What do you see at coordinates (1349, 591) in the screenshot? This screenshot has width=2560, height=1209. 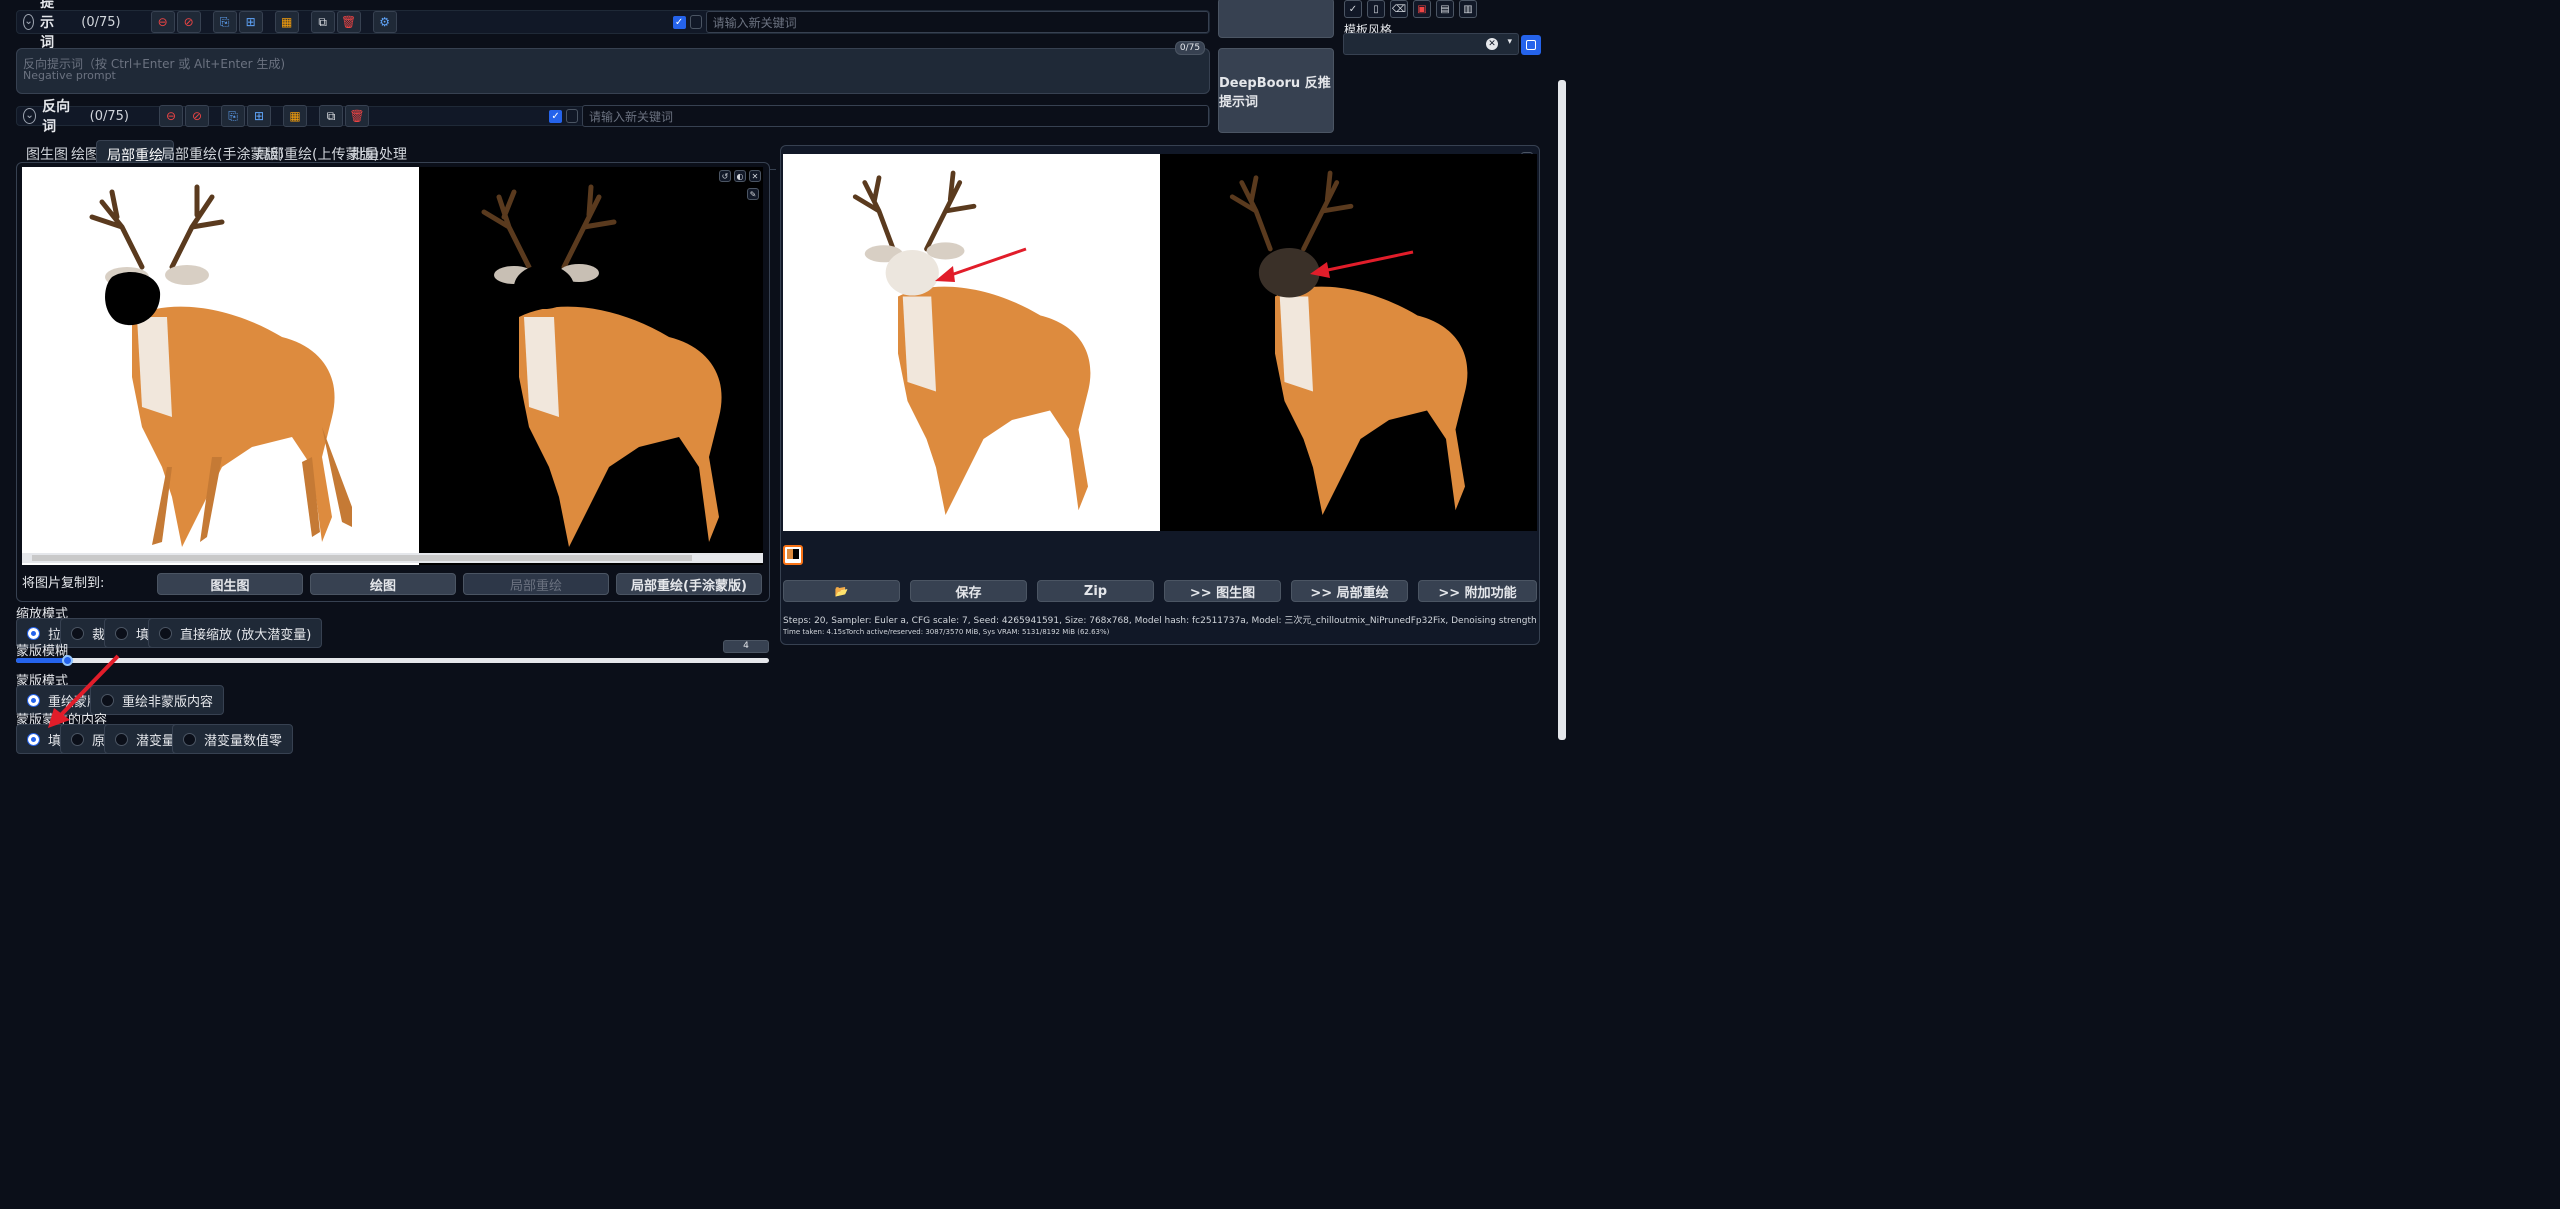 I see `send-to-inpaint-button: >> 局部重绘` at bounding box center [1349, 591].